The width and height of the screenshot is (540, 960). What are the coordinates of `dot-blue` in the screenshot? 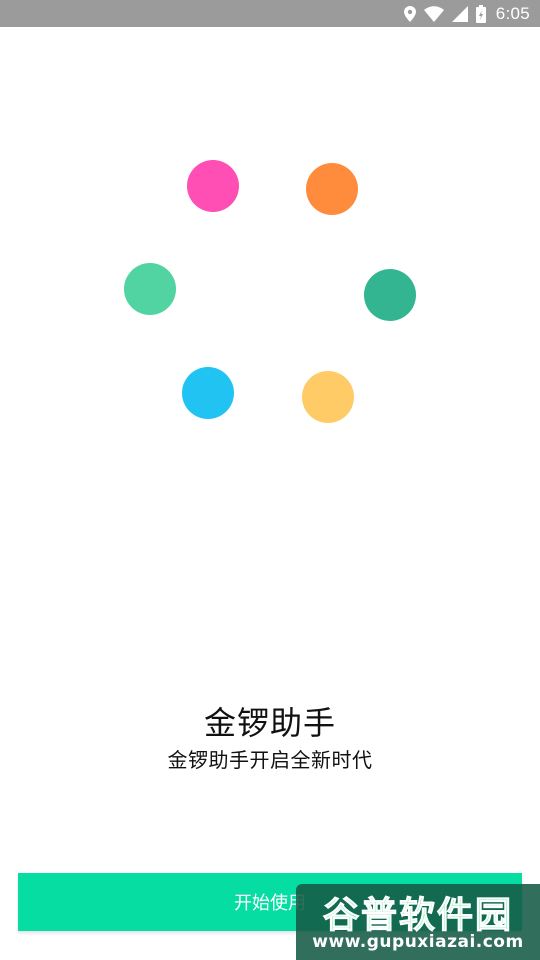 It's located at (208, 393).